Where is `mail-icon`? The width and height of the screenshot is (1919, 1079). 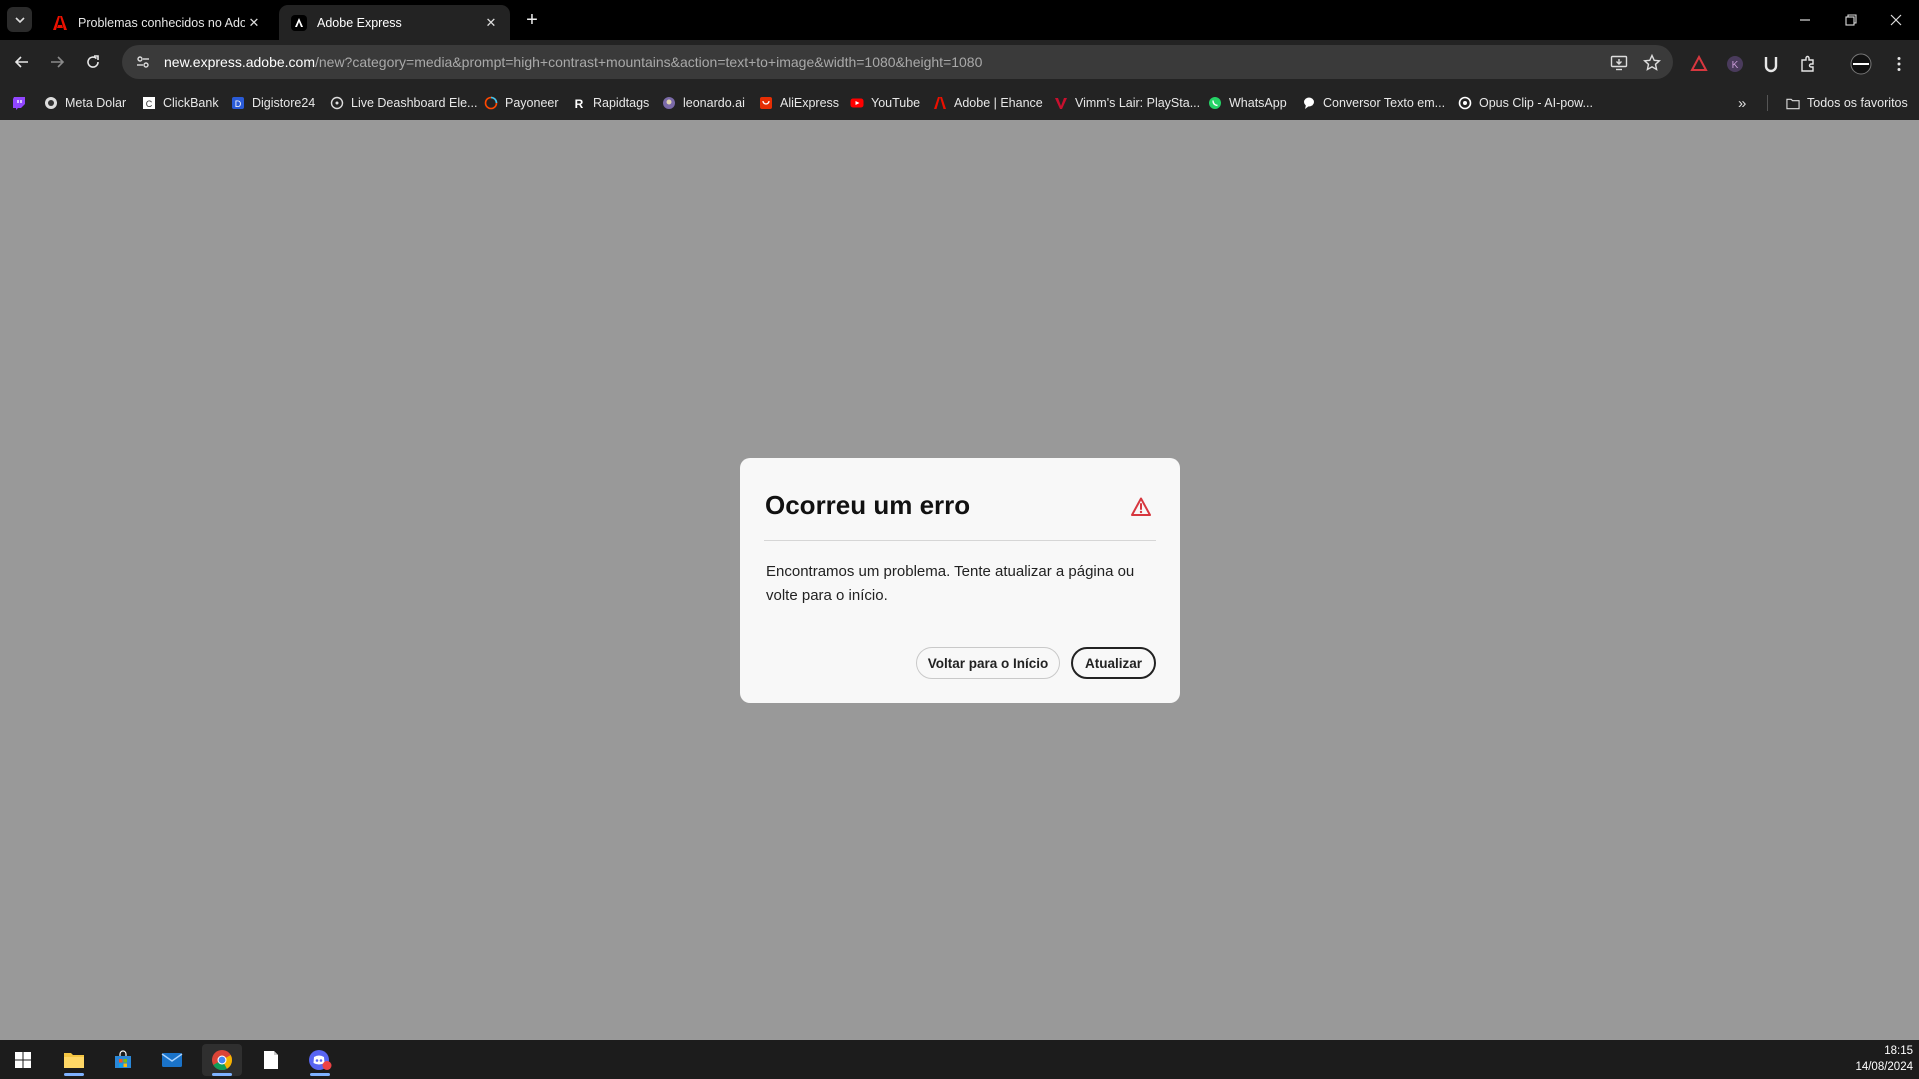
mail-icon is located at coordinates (172, 1060).